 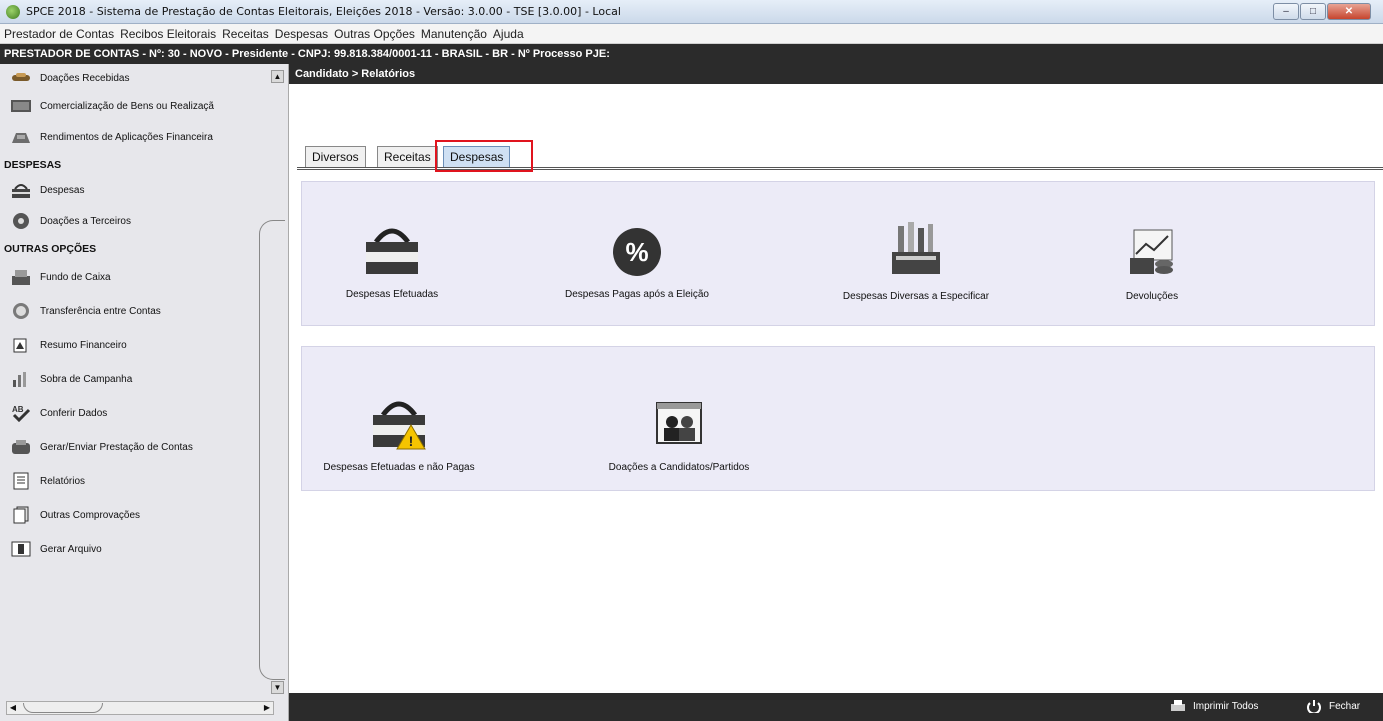 I want to click on power-icon, so click(x=1314, y=706).